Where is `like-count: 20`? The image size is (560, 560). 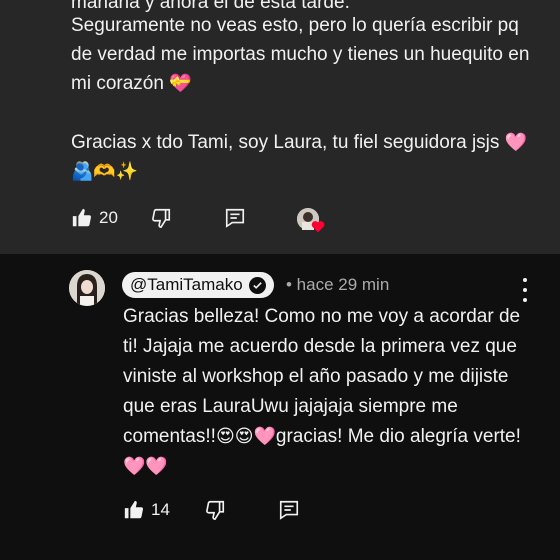
like-count: 20 is located at coordinates (108, 217).